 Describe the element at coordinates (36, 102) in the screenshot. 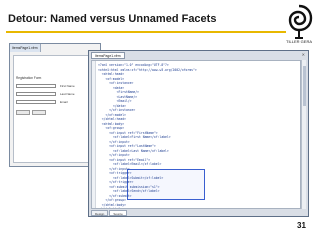

I see `email-input` at that location.